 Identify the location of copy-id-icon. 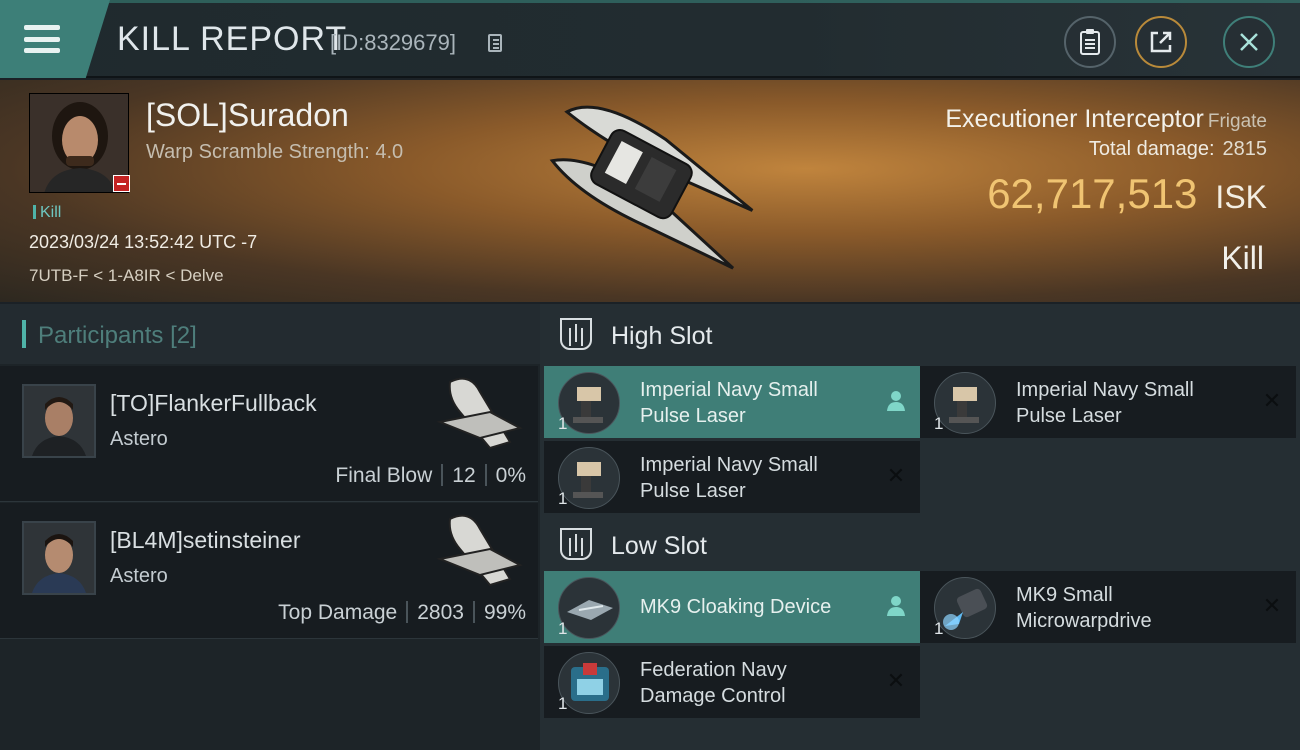
(495, 43).